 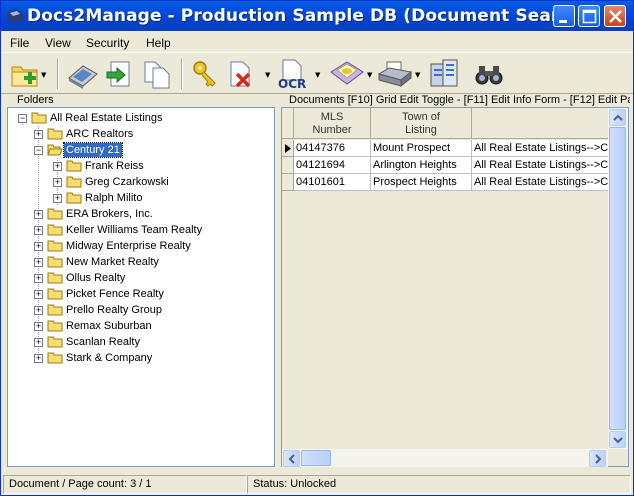 I want to click on import-button, so click(x=119, y=74).